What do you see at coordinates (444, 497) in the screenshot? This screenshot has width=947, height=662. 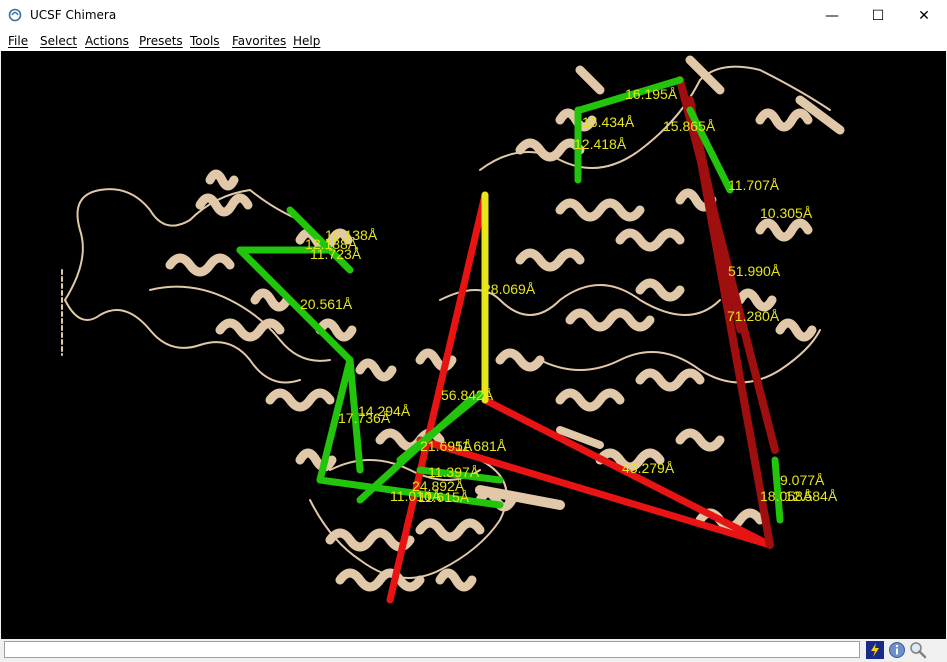 I see `distance-label: 11.615Å` at bounding box center [444, 497].